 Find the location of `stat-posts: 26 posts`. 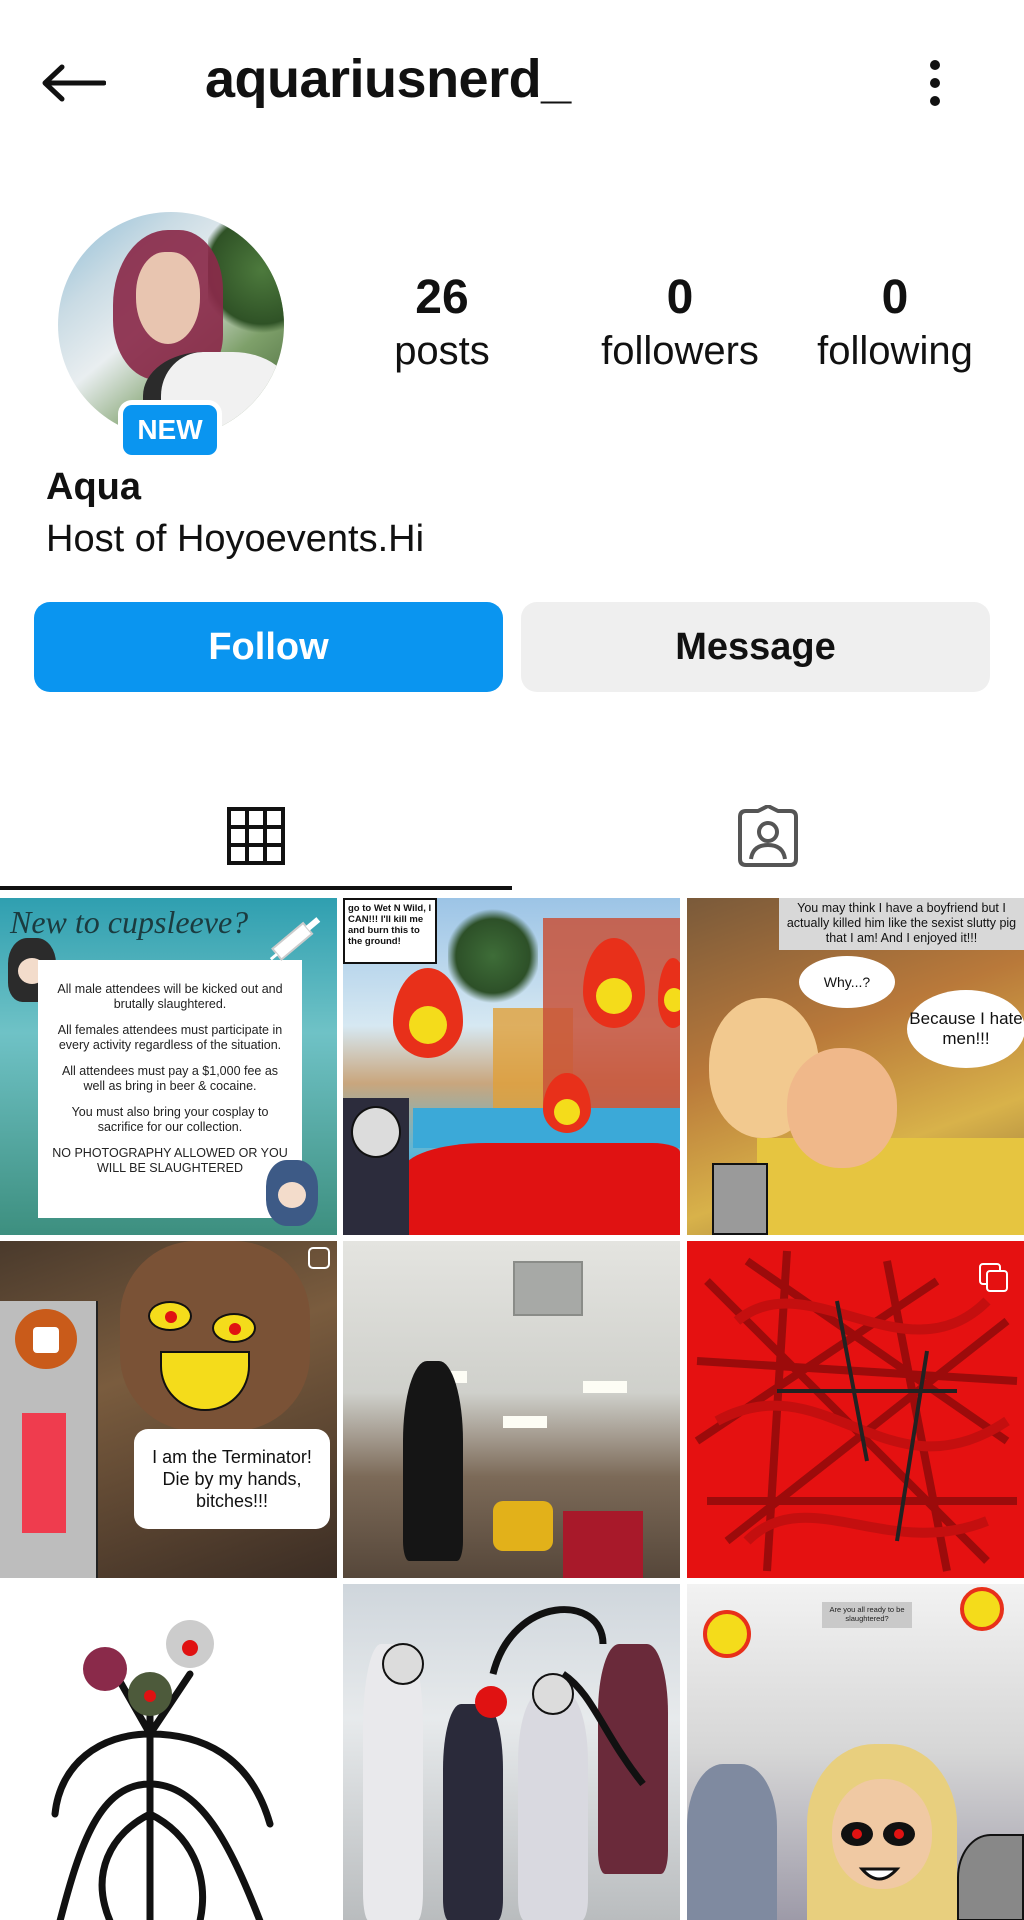

stat-posts: 26 posts is located at coordinates (442, 323).